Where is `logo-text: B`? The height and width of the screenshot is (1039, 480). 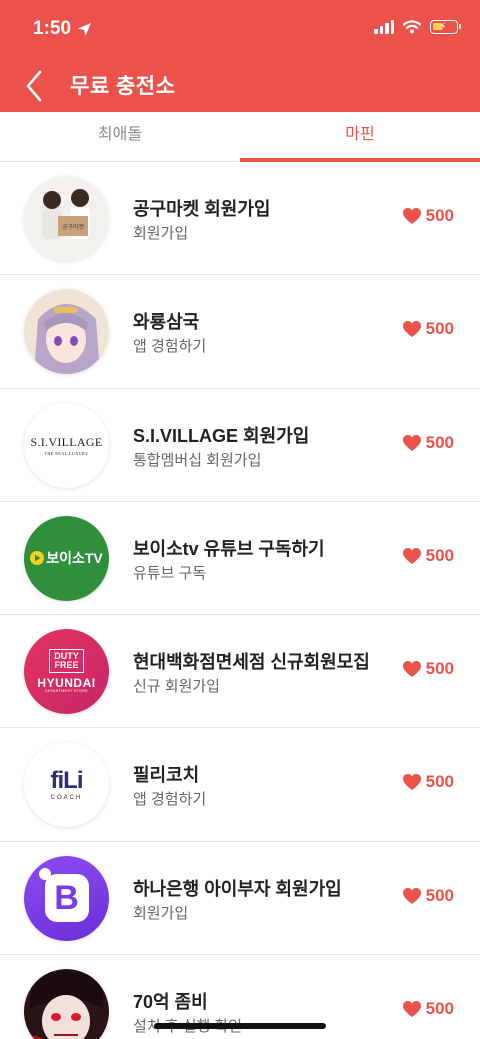
logo-text: B is located at coordinates (66, 898).